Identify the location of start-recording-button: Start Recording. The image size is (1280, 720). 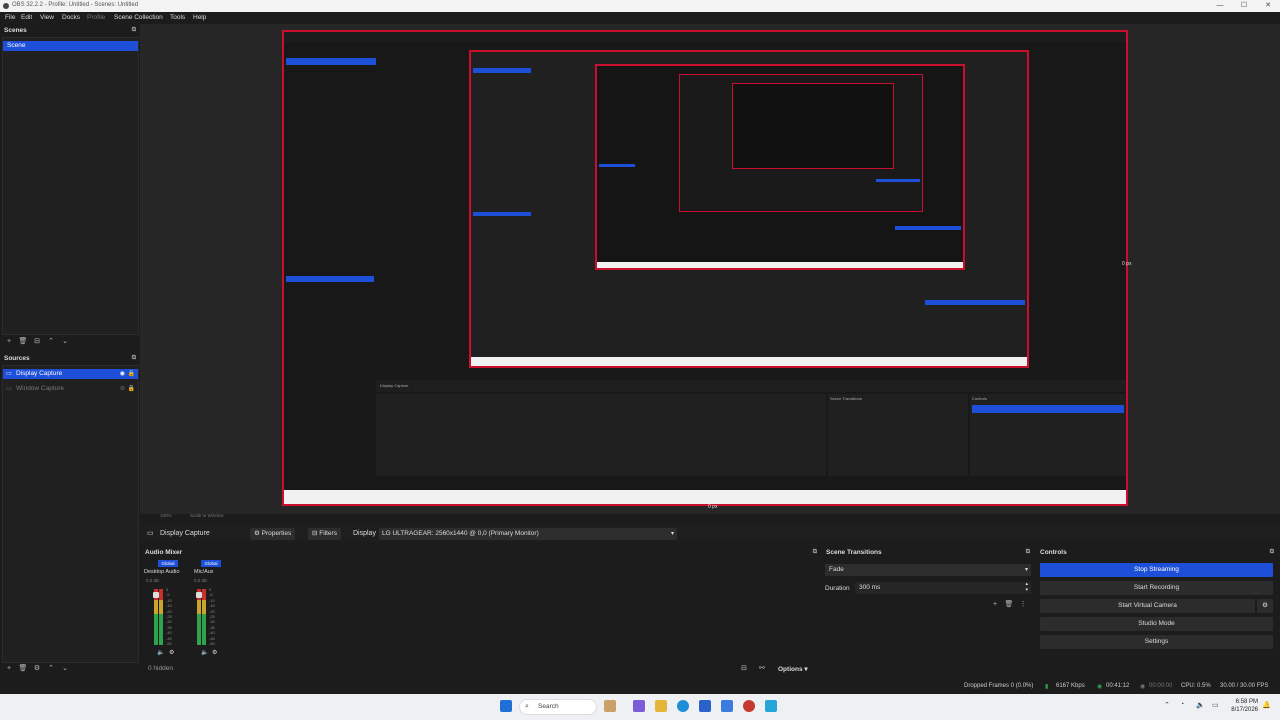
(1156, 588).